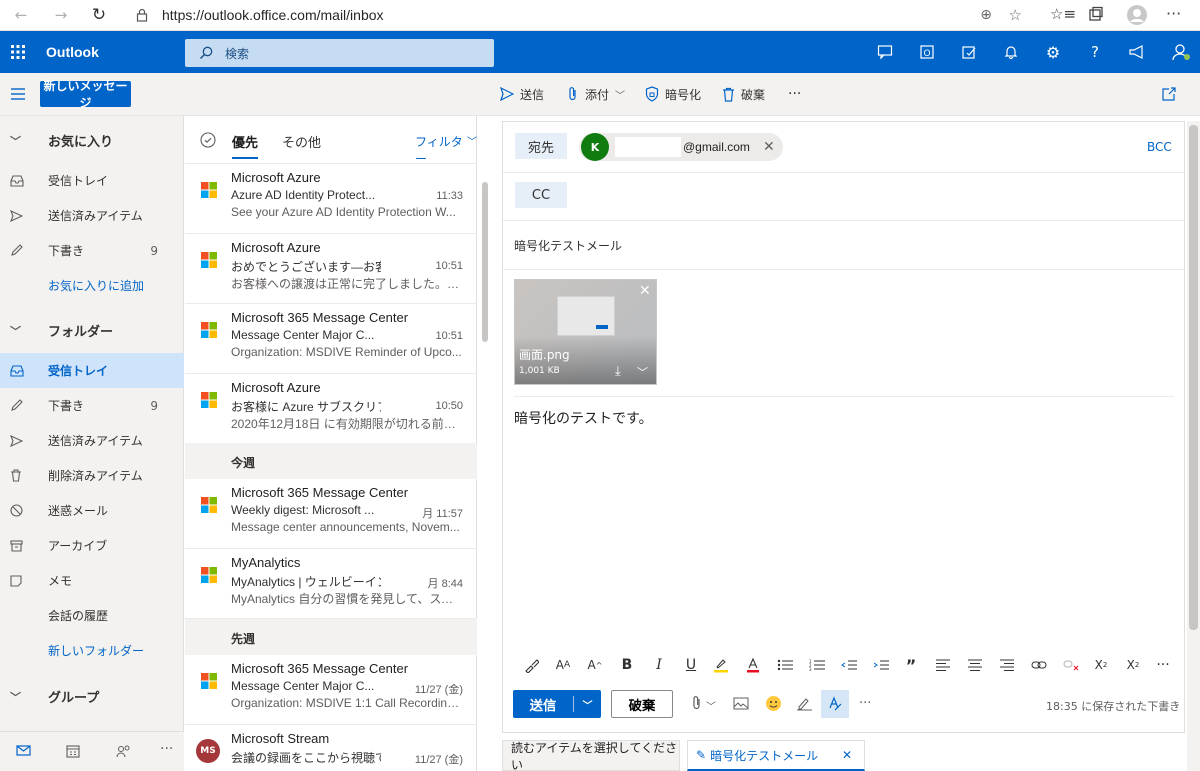  Describe the element at coordinates (943, 665) in the screenshot. I see `align-left-icon` at that location.